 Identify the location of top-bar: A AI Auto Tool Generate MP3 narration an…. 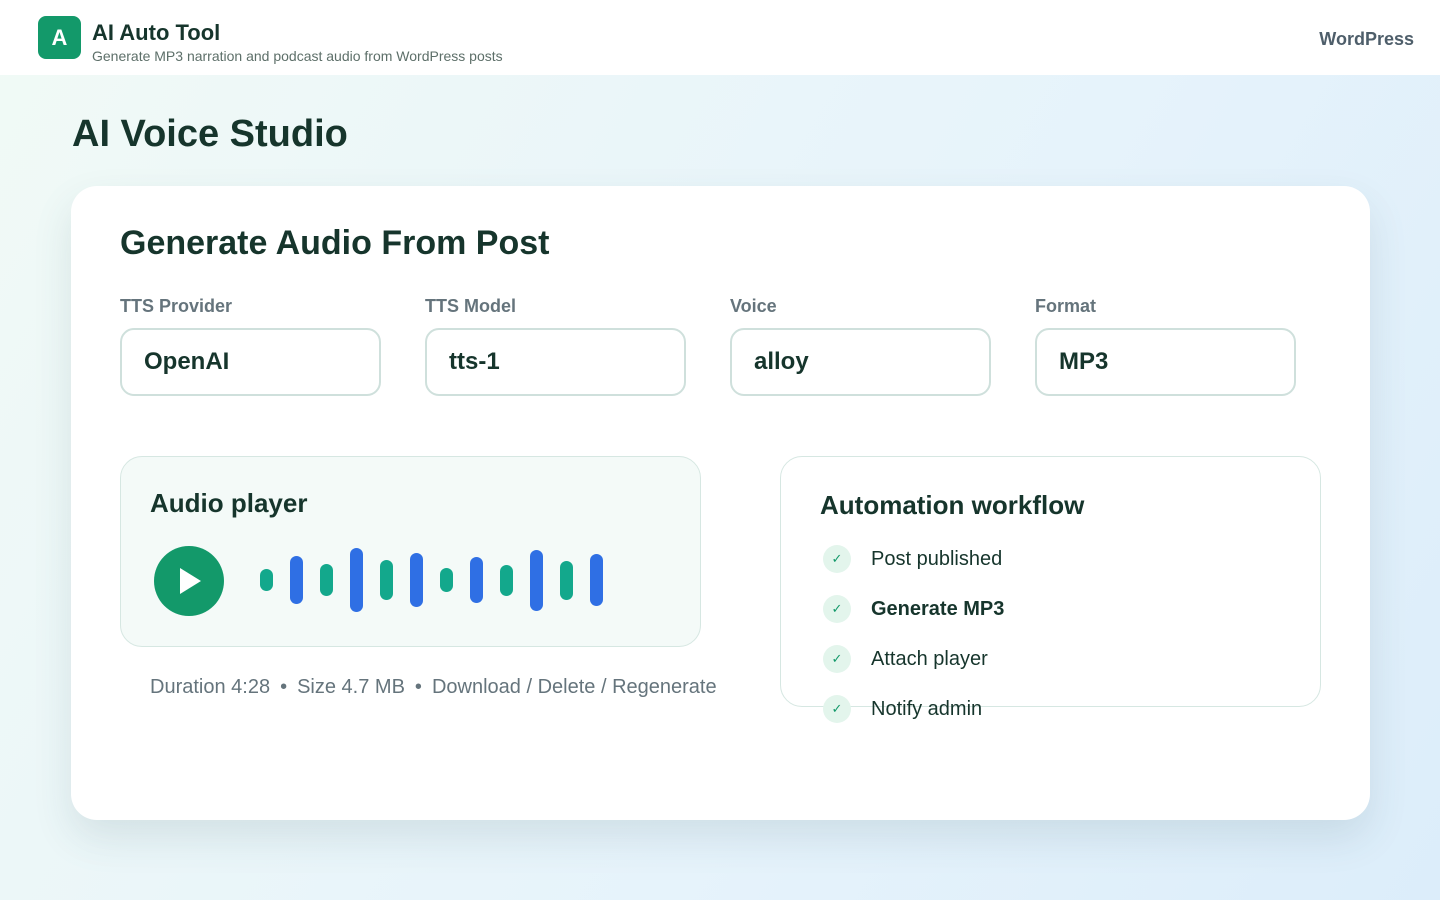
(720, 37).